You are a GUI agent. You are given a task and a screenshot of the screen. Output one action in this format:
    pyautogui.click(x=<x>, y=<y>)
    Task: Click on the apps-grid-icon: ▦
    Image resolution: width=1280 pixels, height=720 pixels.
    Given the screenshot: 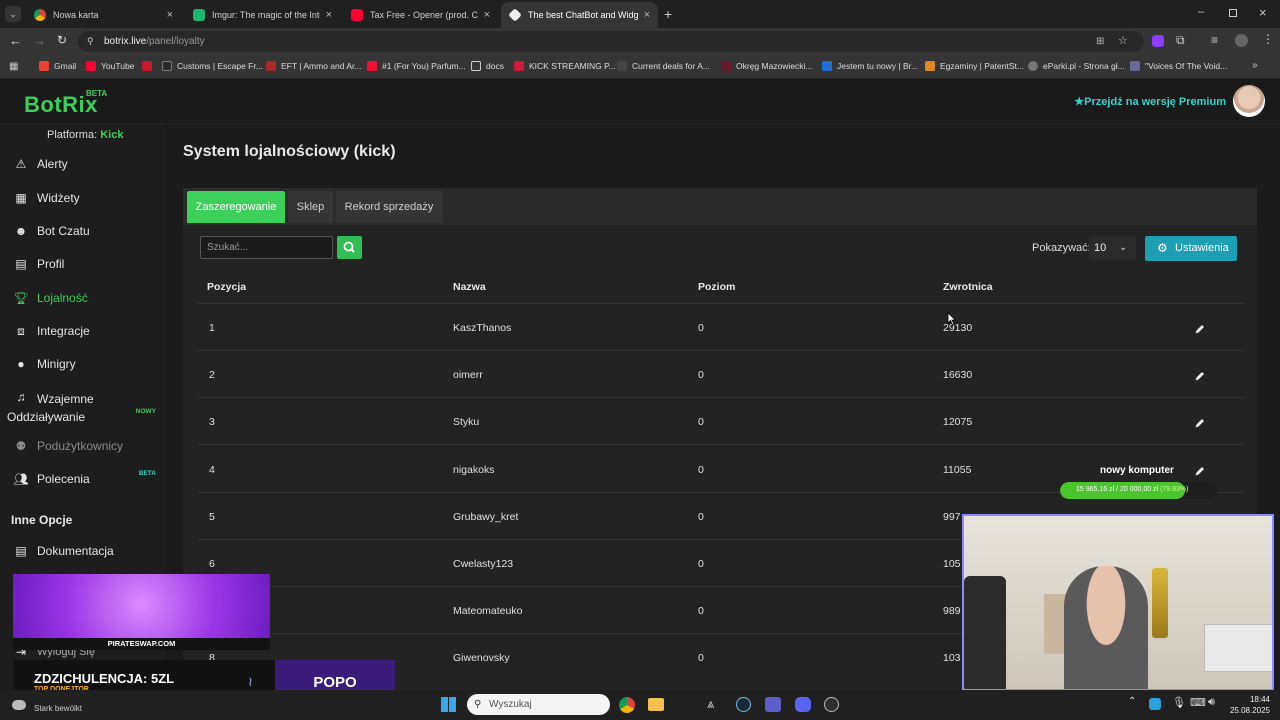 What is the action you would take?
    pyautogui.click(x=13, y=66)
    